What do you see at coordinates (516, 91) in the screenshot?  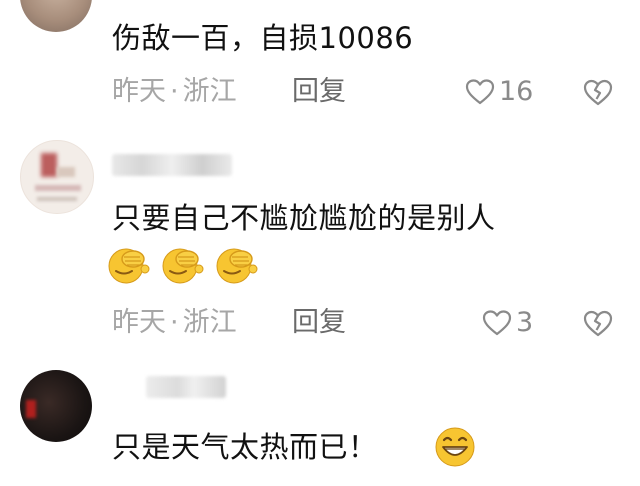 I see `like-count: 16` at bounding box center [516, 91].